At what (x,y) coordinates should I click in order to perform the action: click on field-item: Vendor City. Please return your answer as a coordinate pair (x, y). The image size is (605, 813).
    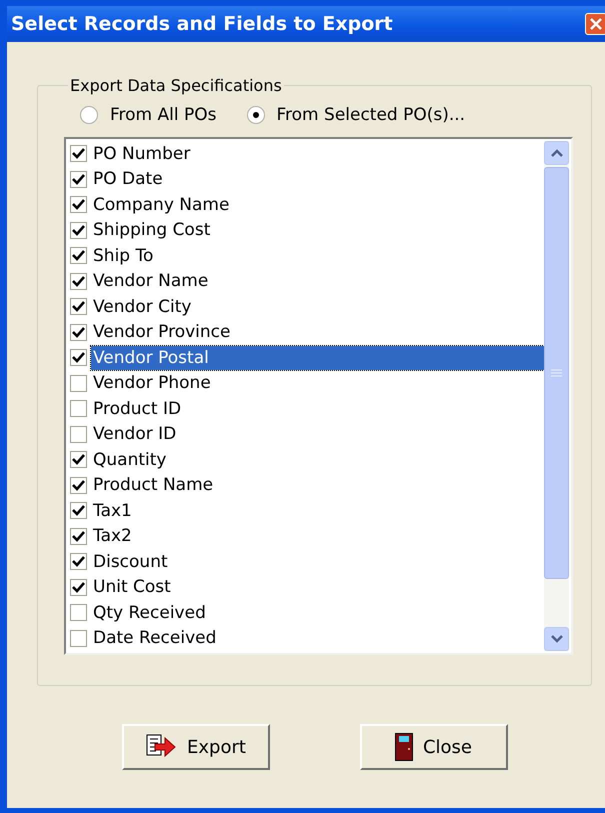
    Looking at the image, I should click on (317, 306).